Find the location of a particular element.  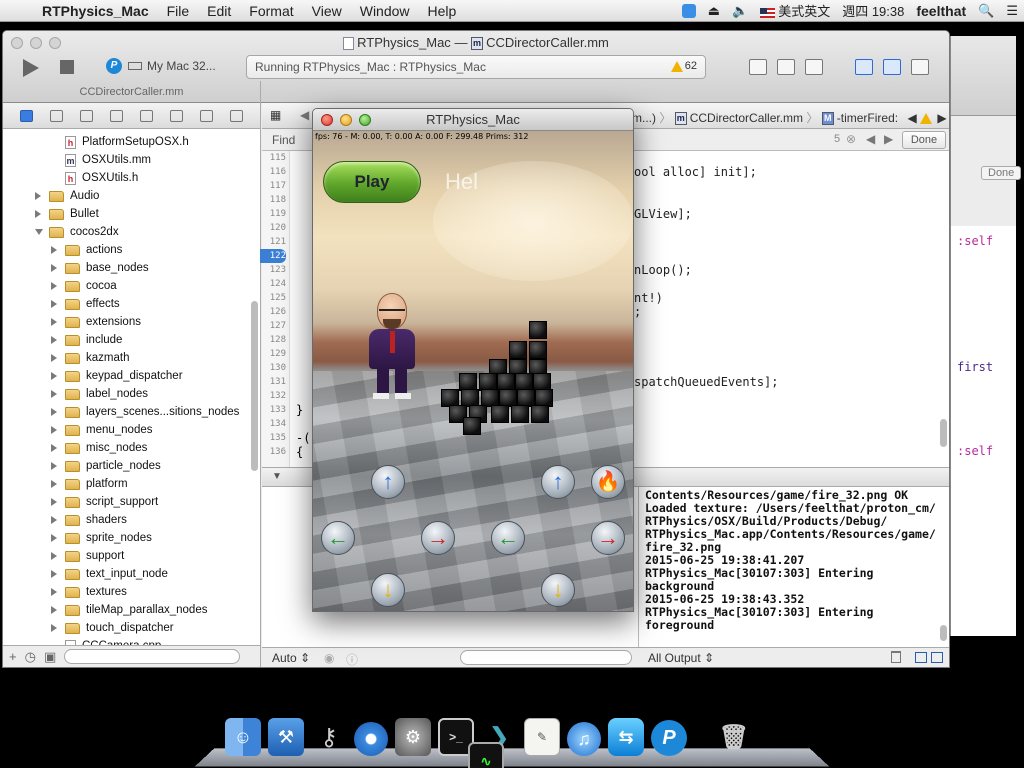

recent-files-icon: ◷ is located at coordinates (30, 657).